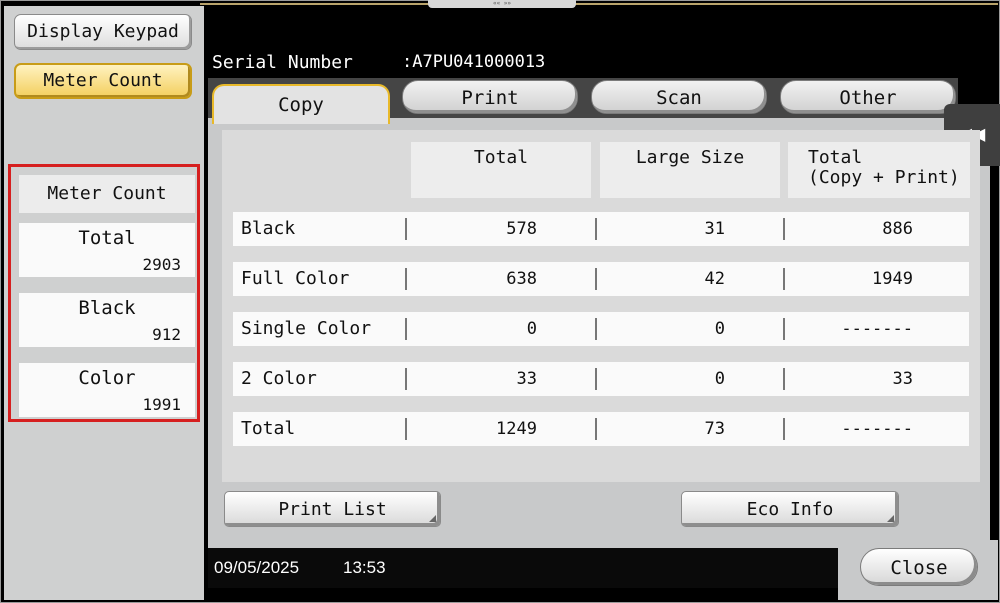  Describe the element at coordinates (282, 62) in the screenshot. I see `serial-number-label: Serial Number` at that location.